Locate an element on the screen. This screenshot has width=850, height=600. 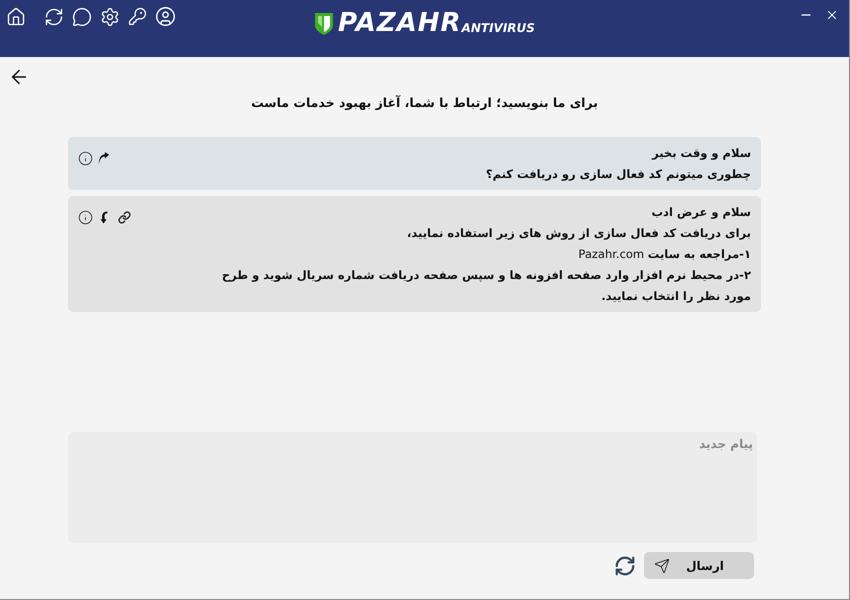
logo-suffix: ANTIVIRUS is located at coordinates (498, 28).